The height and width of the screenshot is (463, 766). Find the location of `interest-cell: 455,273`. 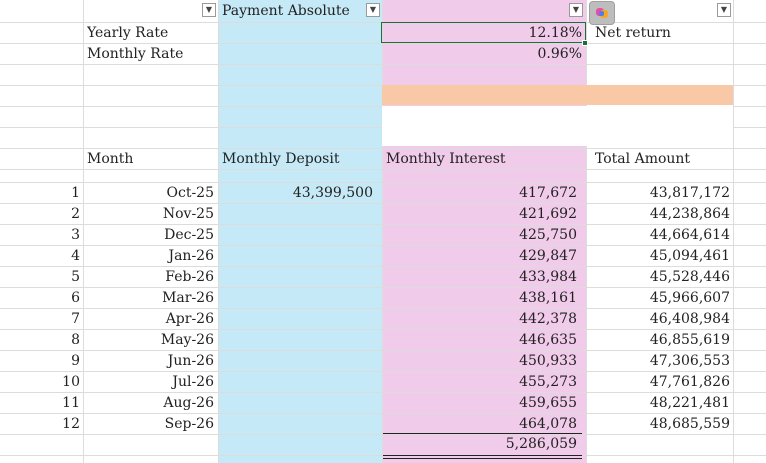

interest-cell: 455,273 is located at coordinates (481, 382).